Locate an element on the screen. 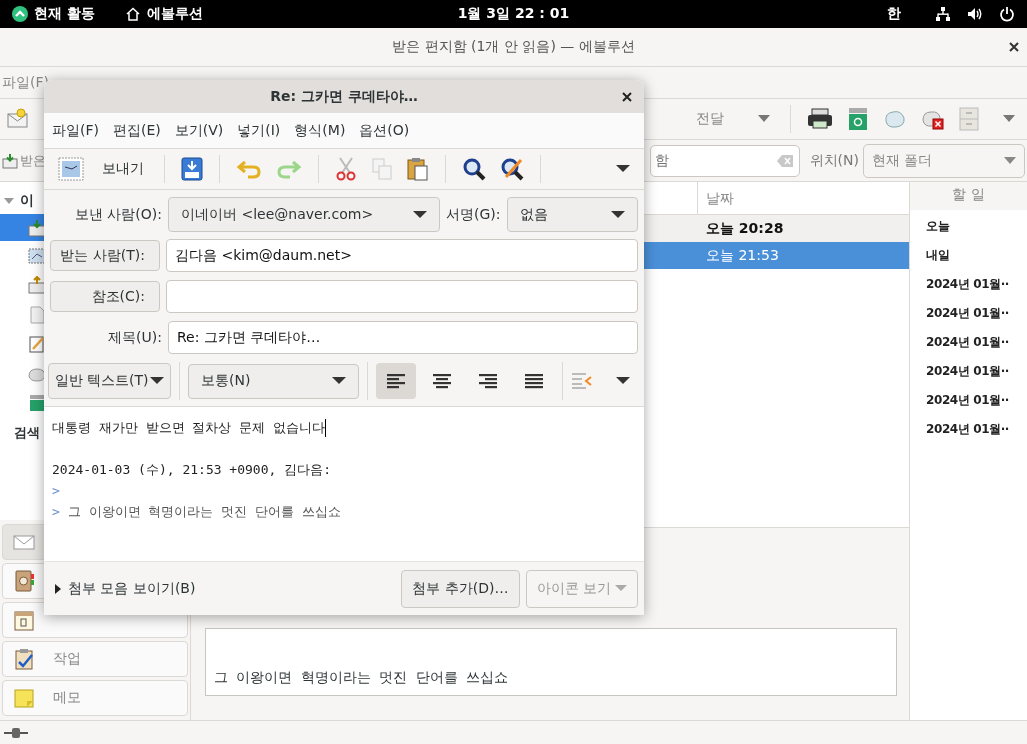 The image size is (1027, 744). signature-label: 서명(G): is located at coordinates (473, 214).